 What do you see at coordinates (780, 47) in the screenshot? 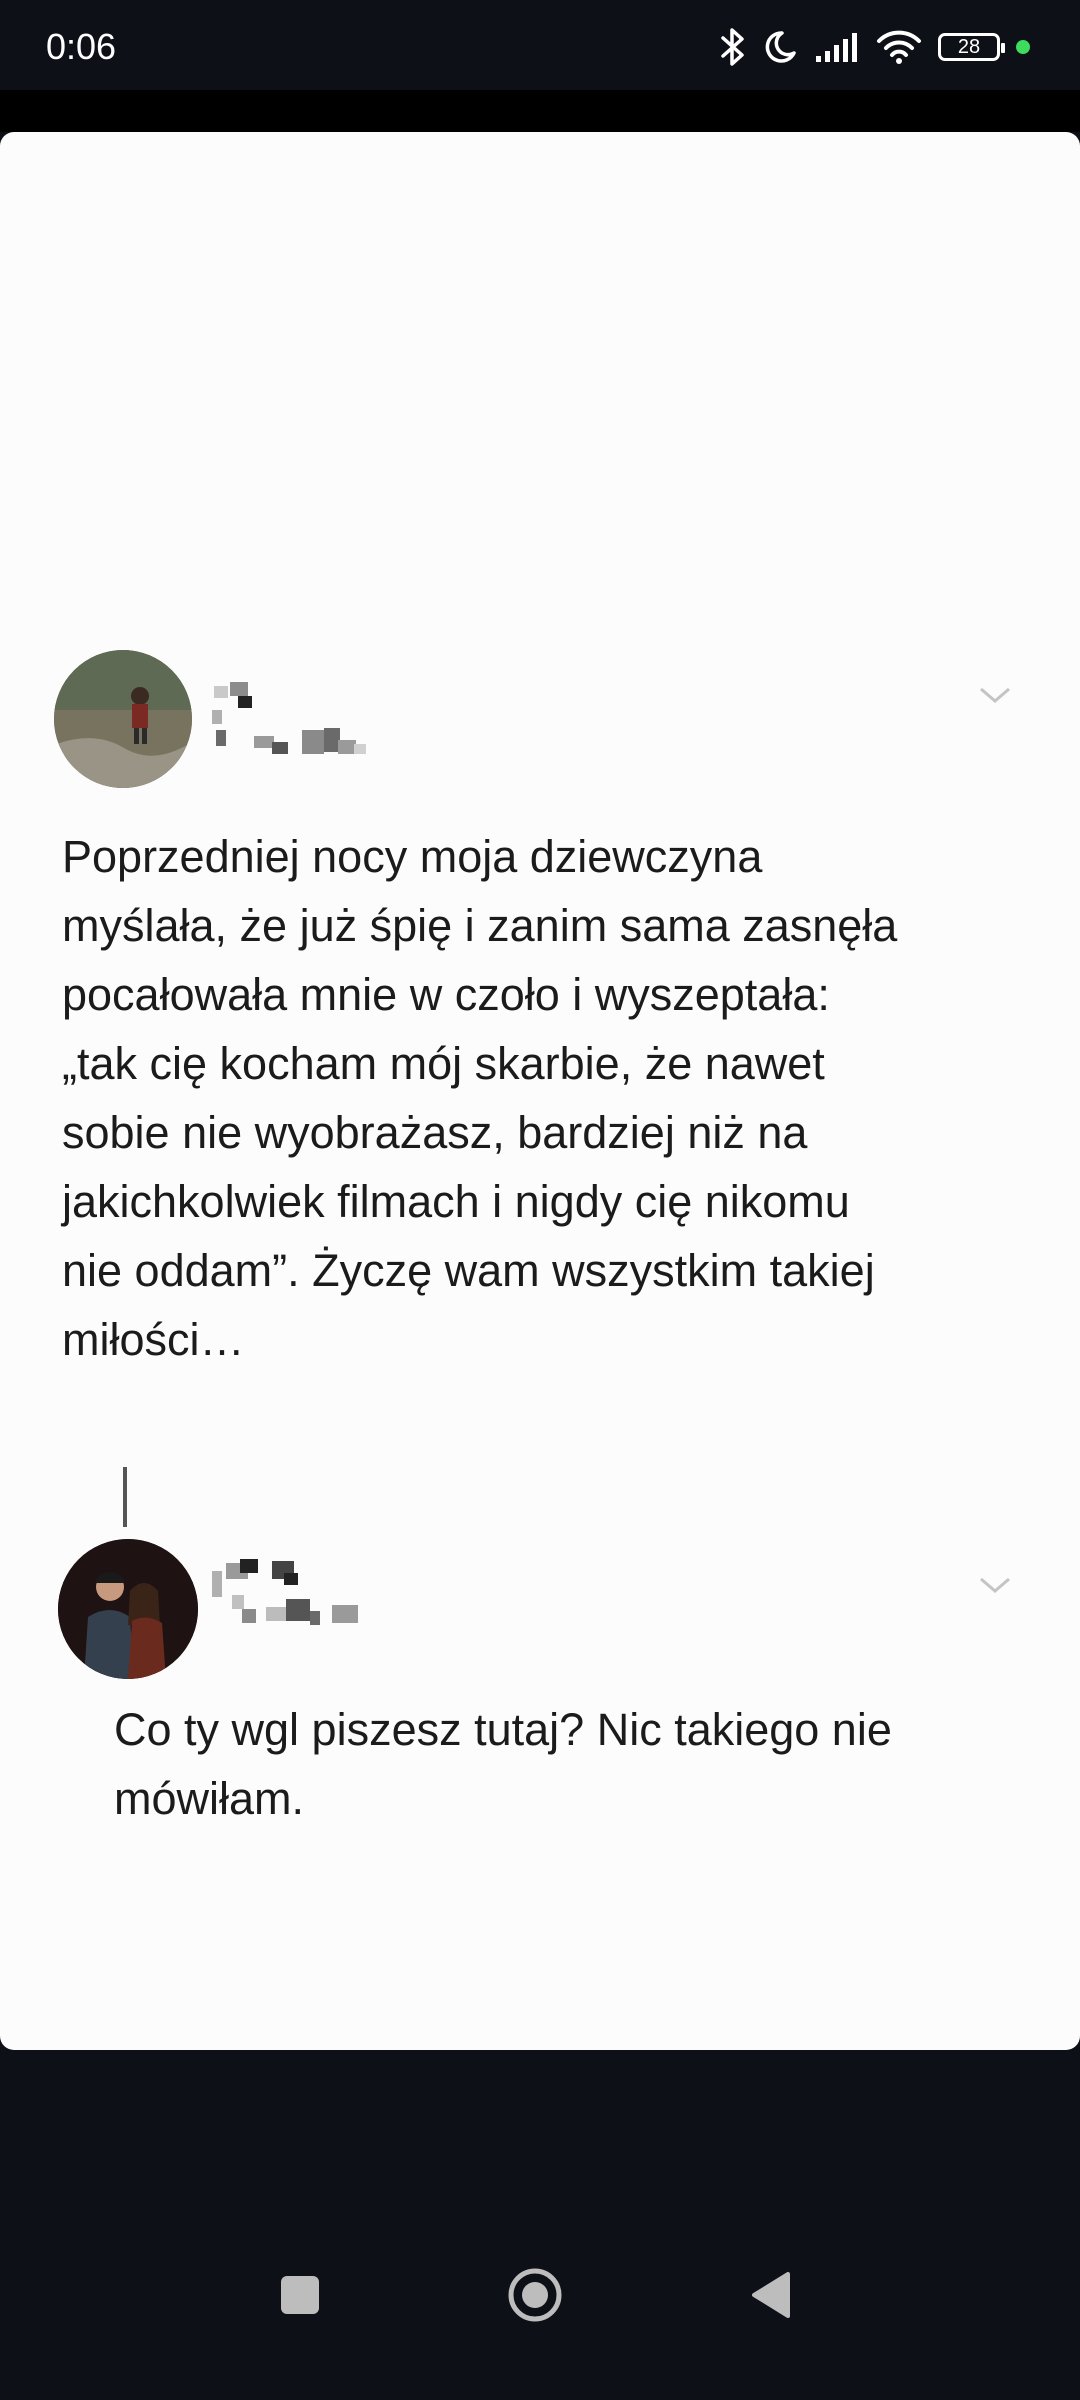
I see `do-not-disturb-icon` at bounding box center [780, 47].